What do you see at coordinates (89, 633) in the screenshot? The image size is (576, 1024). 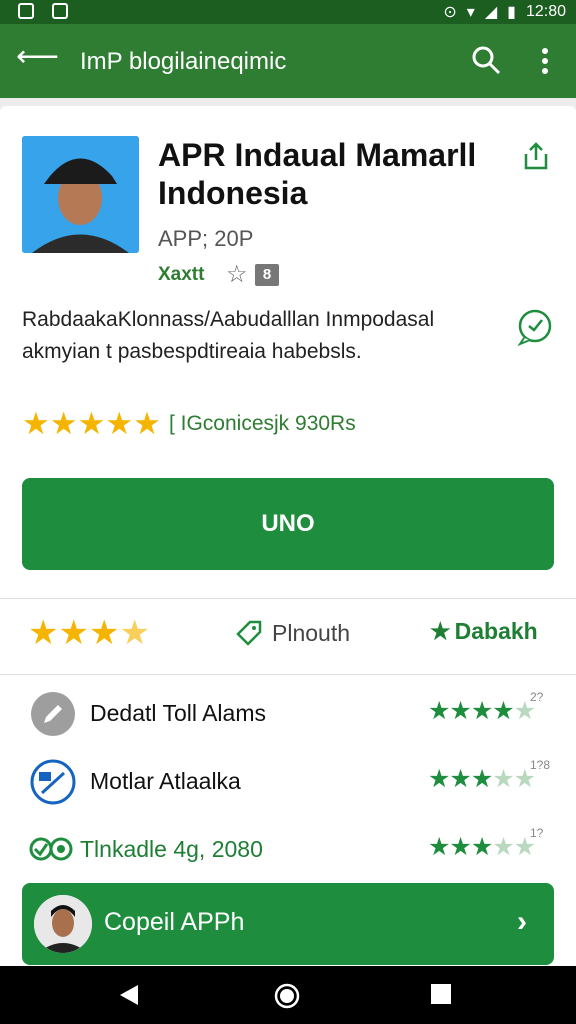 I see `rating-summary-stars: ★★★★` at bounding box center [89, 633].